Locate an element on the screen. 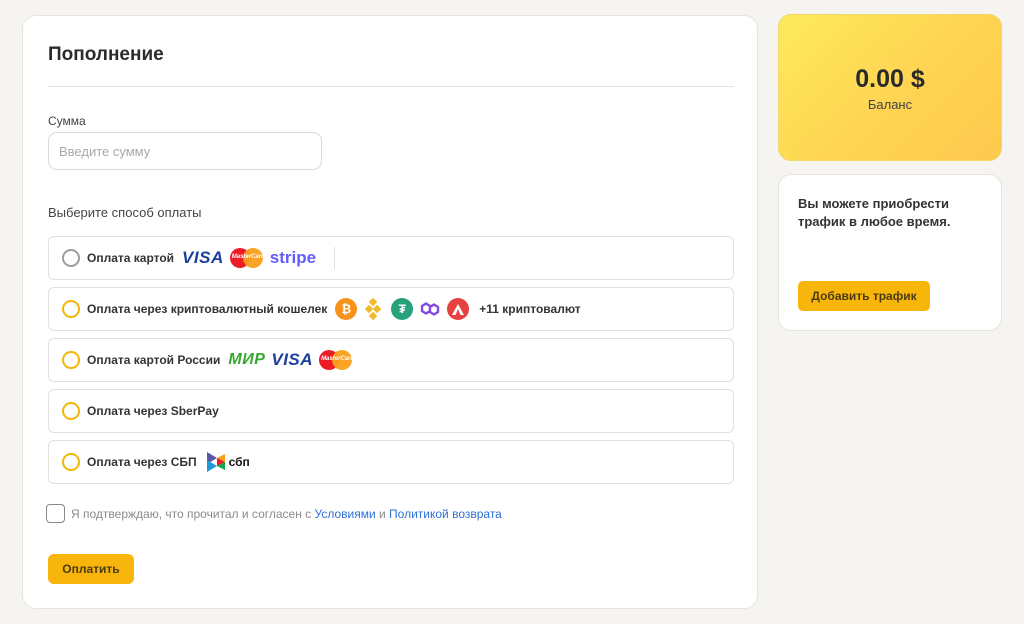  method-card: Оплата картой VISA MasterCard stripe is located at coordinates (391, 258).